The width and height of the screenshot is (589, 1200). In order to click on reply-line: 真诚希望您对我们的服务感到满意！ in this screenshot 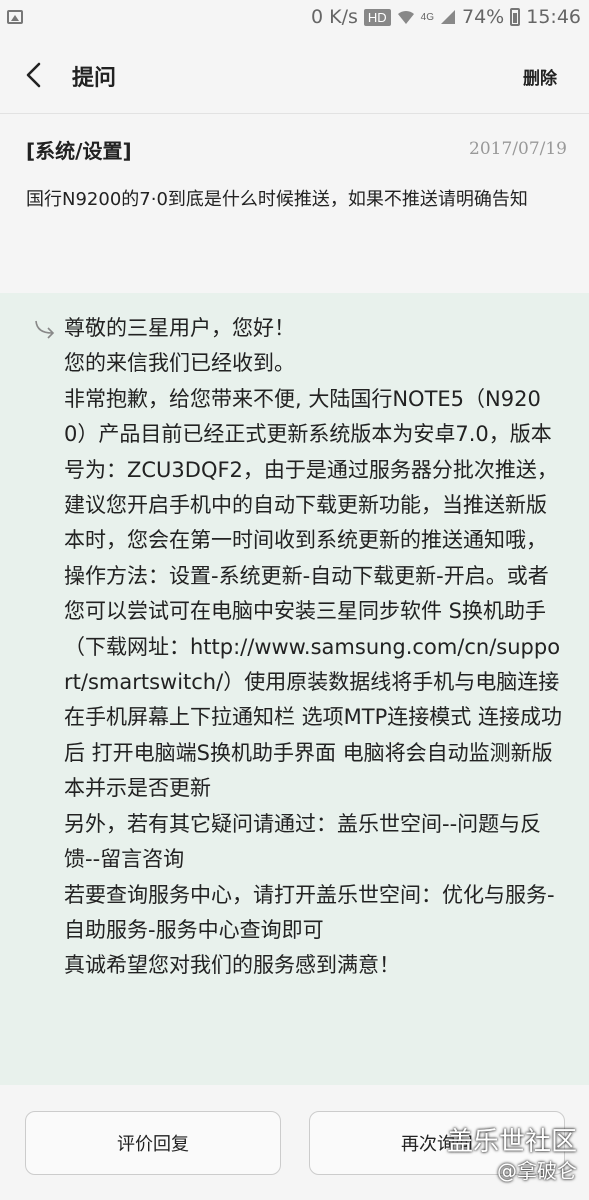, I will do `click(232, 965)`.